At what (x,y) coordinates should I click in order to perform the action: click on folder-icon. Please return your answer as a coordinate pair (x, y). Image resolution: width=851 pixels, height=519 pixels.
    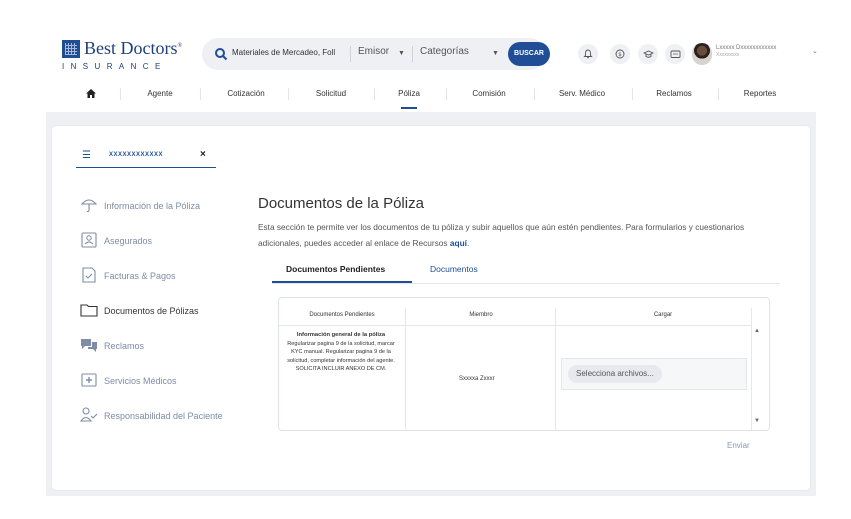
    Looking at the image, I should click on (89, 310).